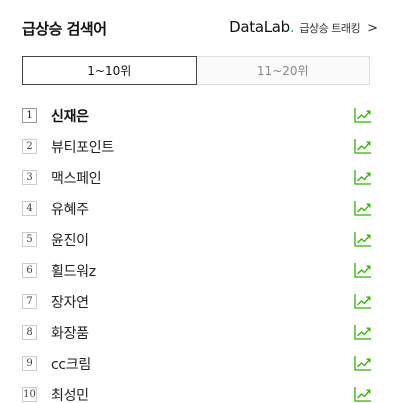 This screenshot has height=403, width=403. What do you see at coordinates (109, 70) in the screenshot?
I see `tab-rank-1-10: 1~10위` at bounding box center [109, 70].